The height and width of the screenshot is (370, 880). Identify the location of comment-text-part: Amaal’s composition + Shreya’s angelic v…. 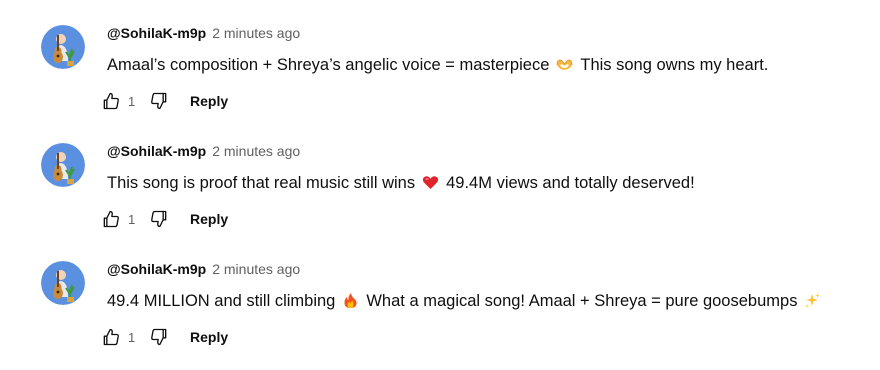
(328, 65).